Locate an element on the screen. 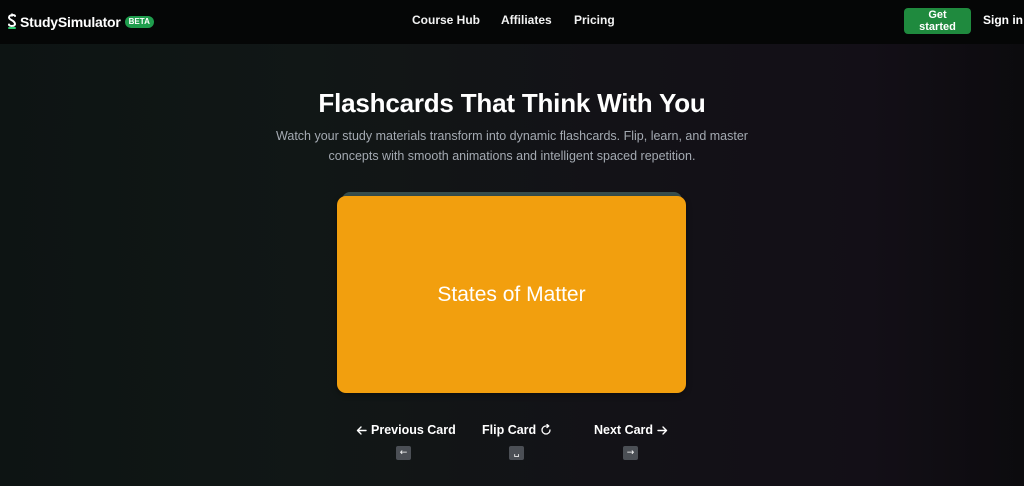  flip-card-button: Flip Card is located at coordinates (517, 430).